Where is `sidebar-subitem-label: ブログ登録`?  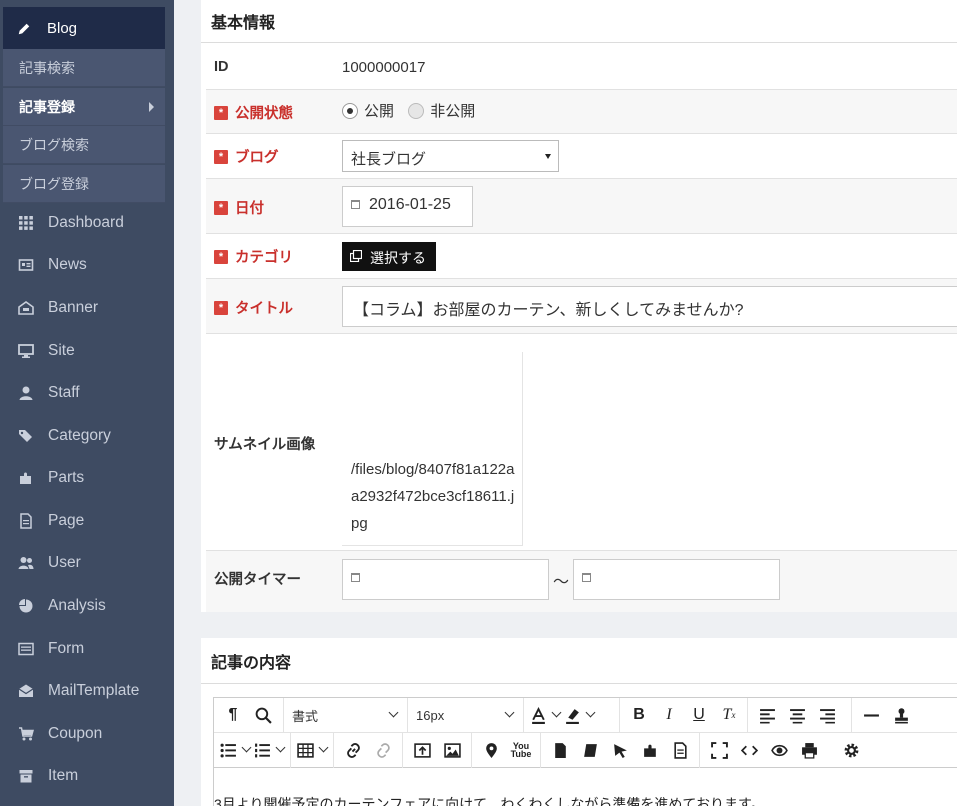
sidebar-subitem-label: ブログ登録 is located at coordinates (54, 183).